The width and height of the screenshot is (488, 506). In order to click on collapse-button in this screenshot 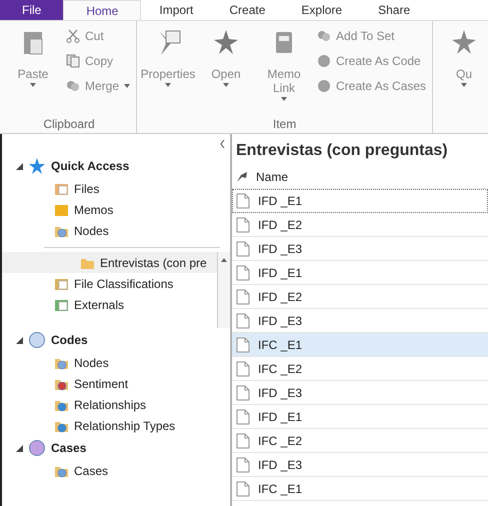, I will do `click(222, 144)`.